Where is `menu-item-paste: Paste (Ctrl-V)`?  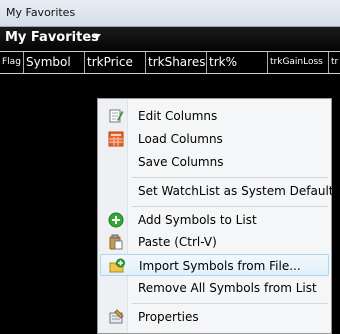
menu-item-paste: Paste (Ctrl-V) is located at coordinates (214, 242).